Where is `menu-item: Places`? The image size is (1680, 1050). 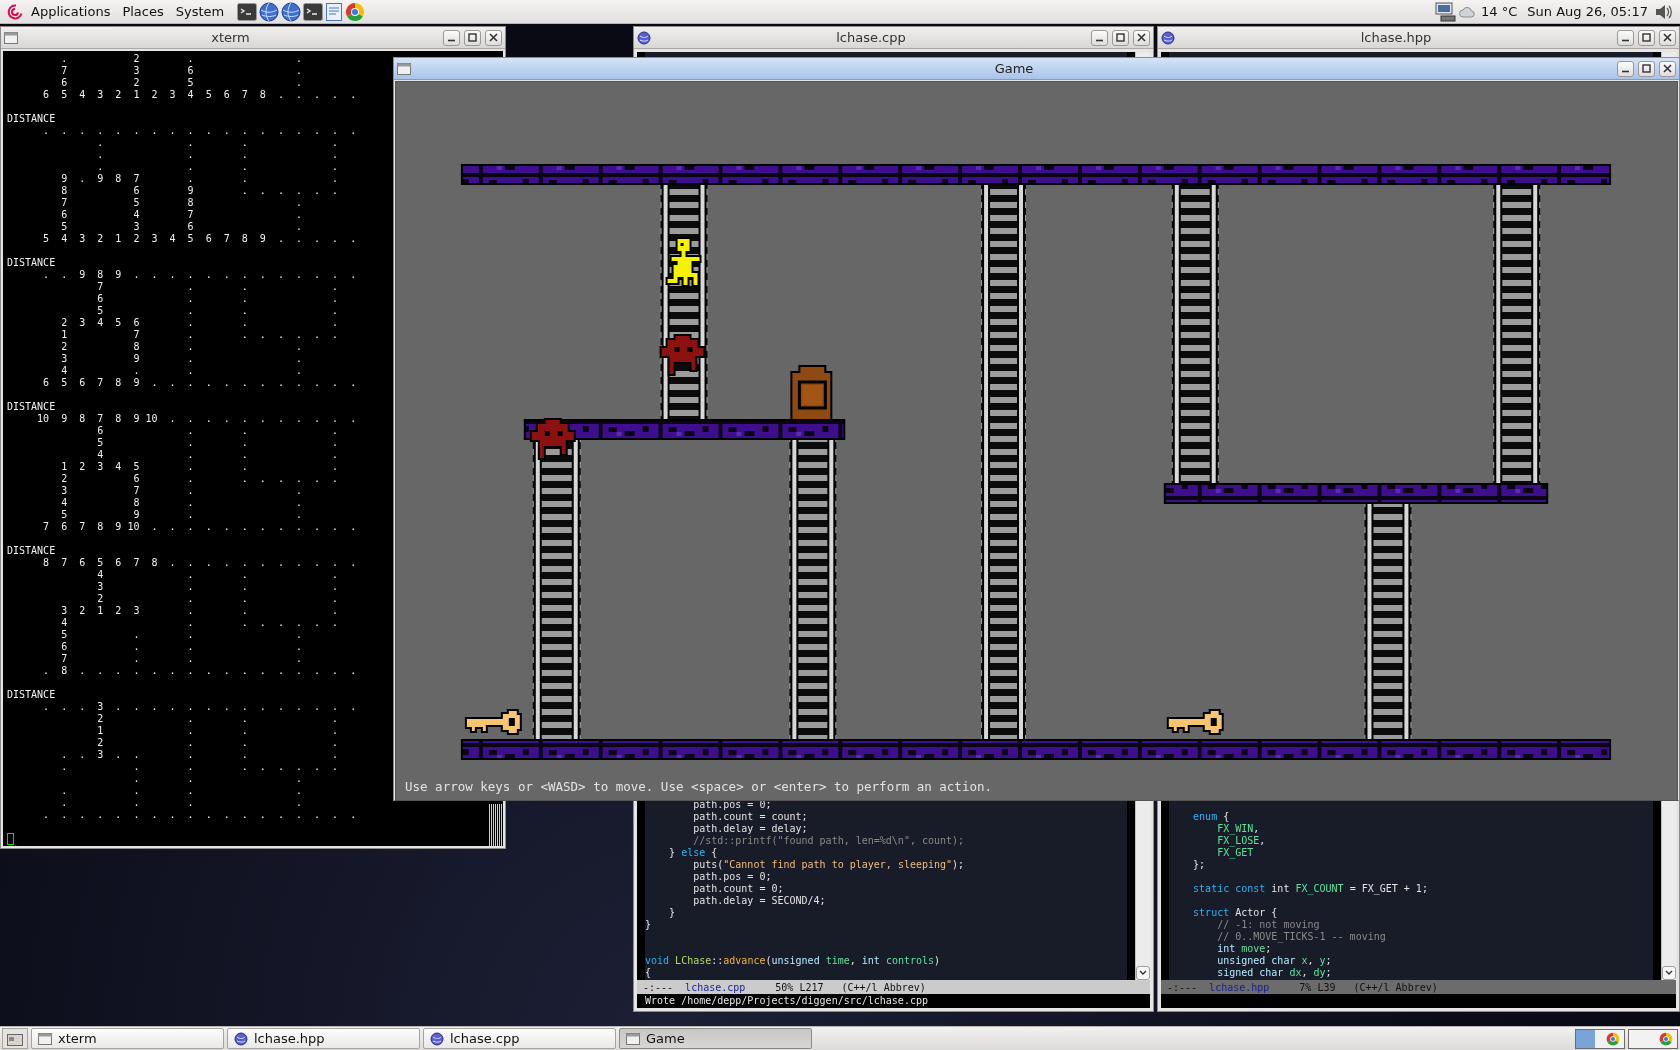
menu-item: Places is located at coordinates (143, 11).